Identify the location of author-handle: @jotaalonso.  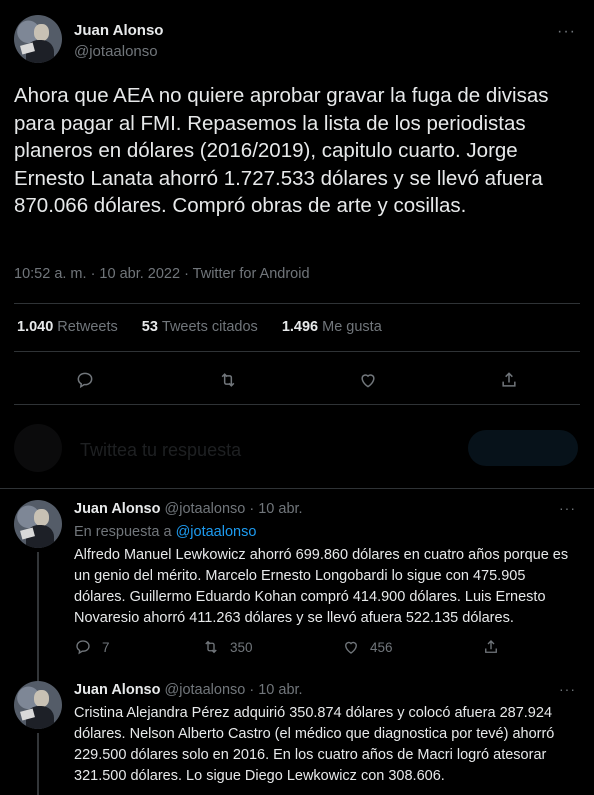
(116, 51).